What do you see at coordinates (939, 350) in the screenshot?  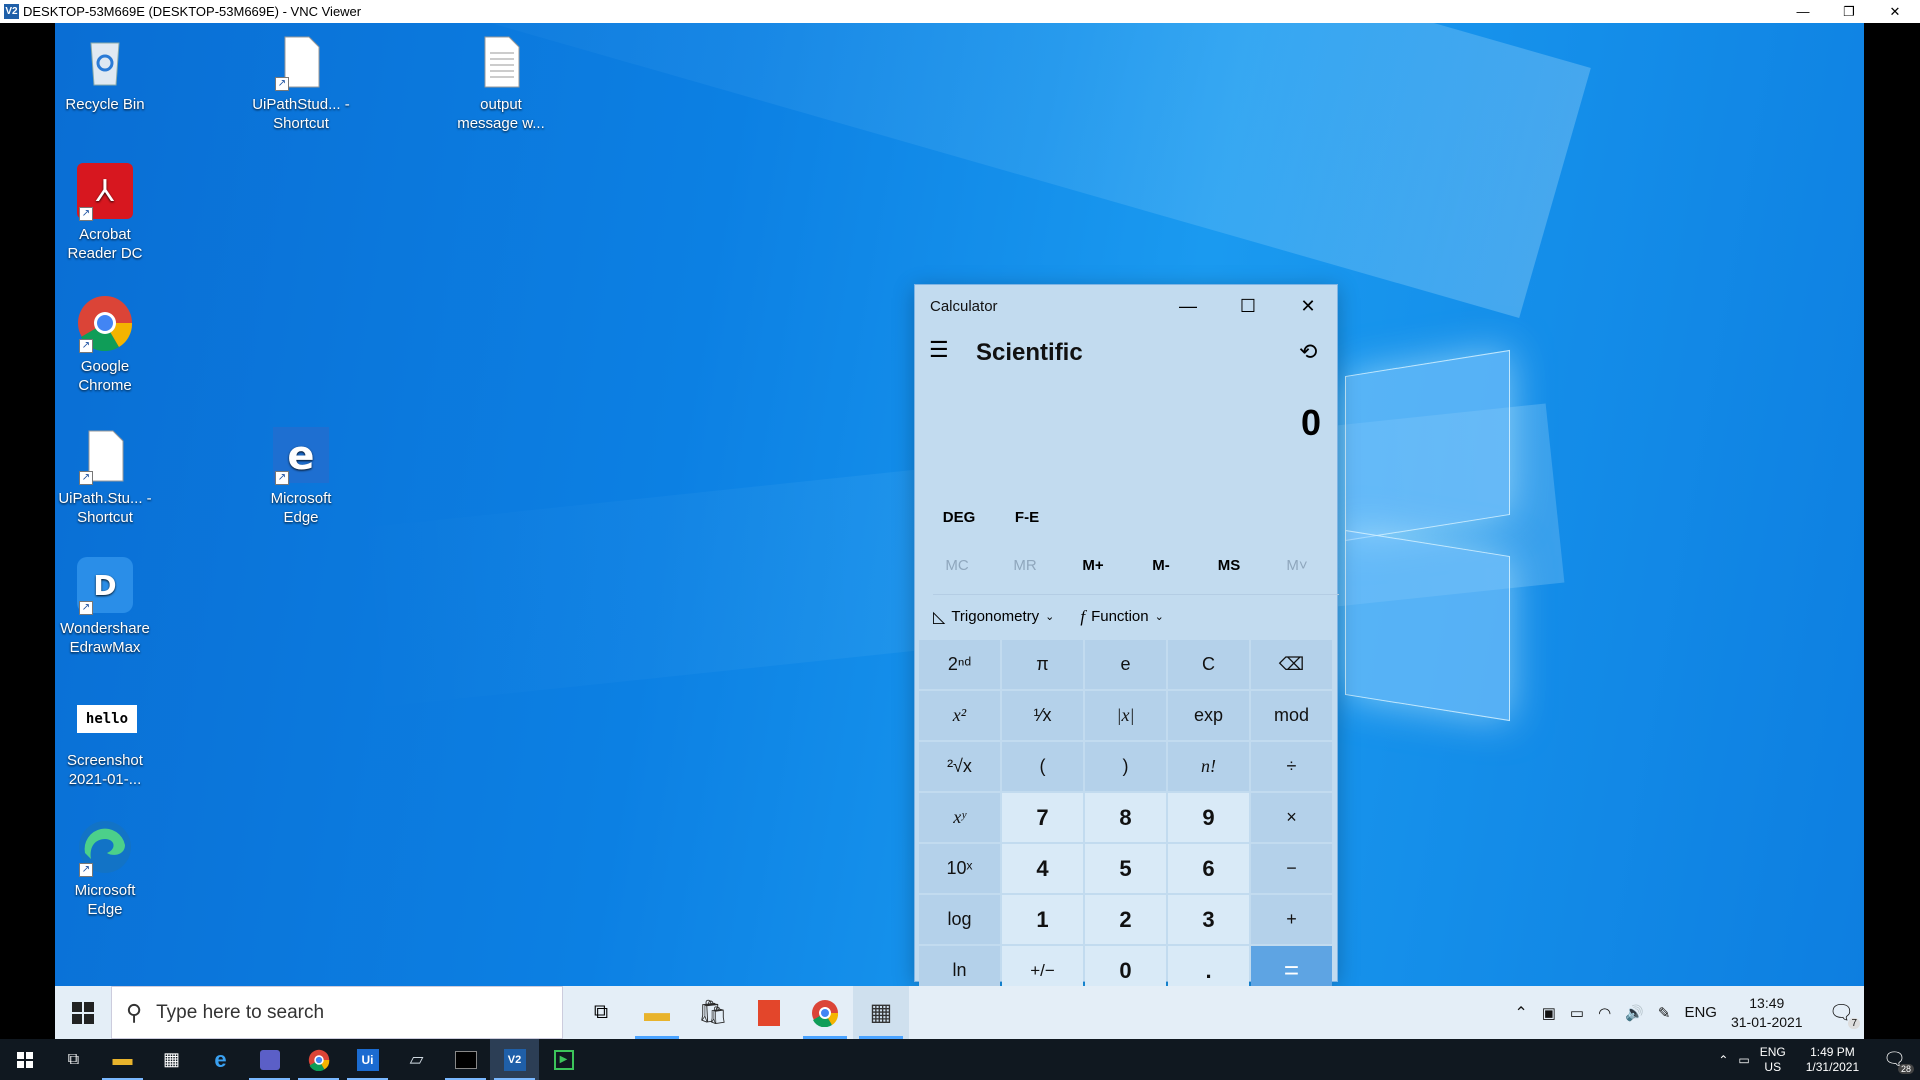 I see `hamburger-menu-icon: ☰` at bounding box center [939, 350].